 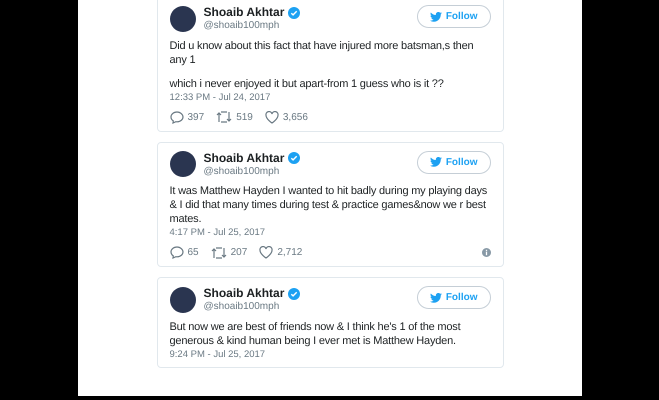 I want to click on tweet-text: It was Matthew Hayden I wanted to hit badly during my playing days & I did that many times during test & practice games&now we r best mates., so click(x=329, y=205).